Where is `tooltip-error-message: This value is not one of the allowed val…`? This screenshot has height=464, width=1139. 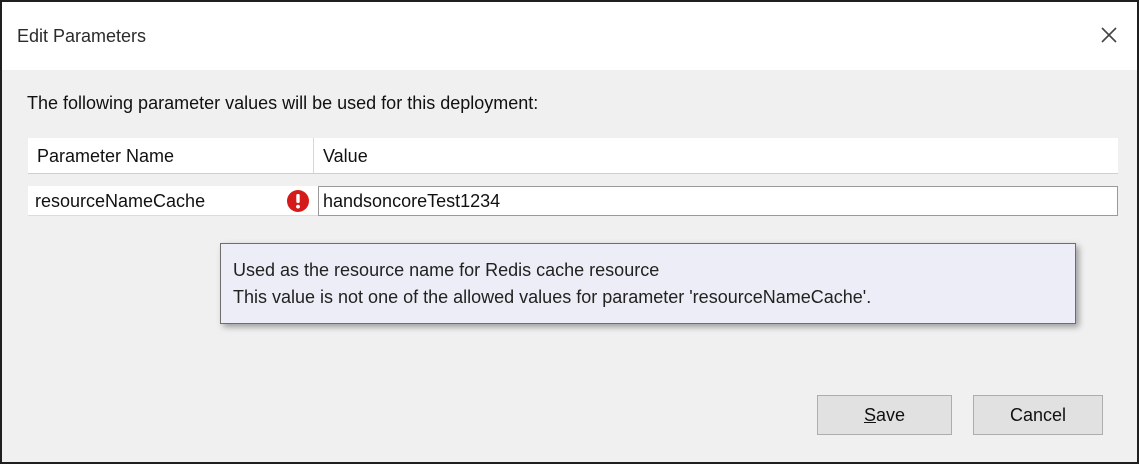 tooltip-error-message: This value is not one of the allowed val… is located at coordinates (552, 297).